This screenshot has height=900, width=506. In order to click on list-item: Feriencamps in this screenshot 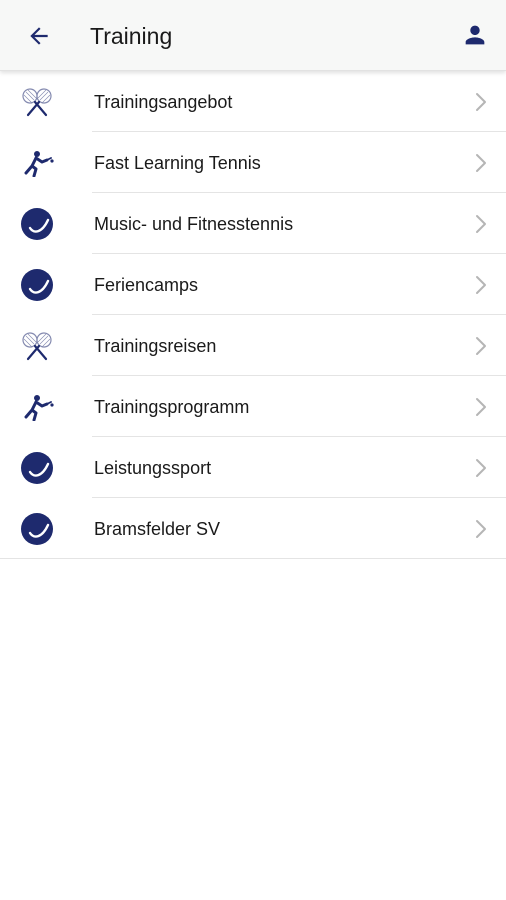, I will do `click(253, 284)`.